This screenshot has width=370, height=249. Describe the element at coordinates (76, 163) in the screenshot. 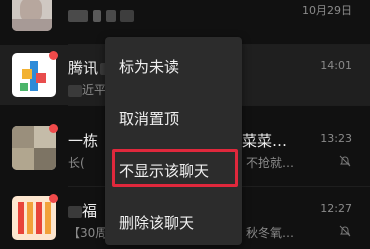

I see `chat-preview: 长(` at that location.